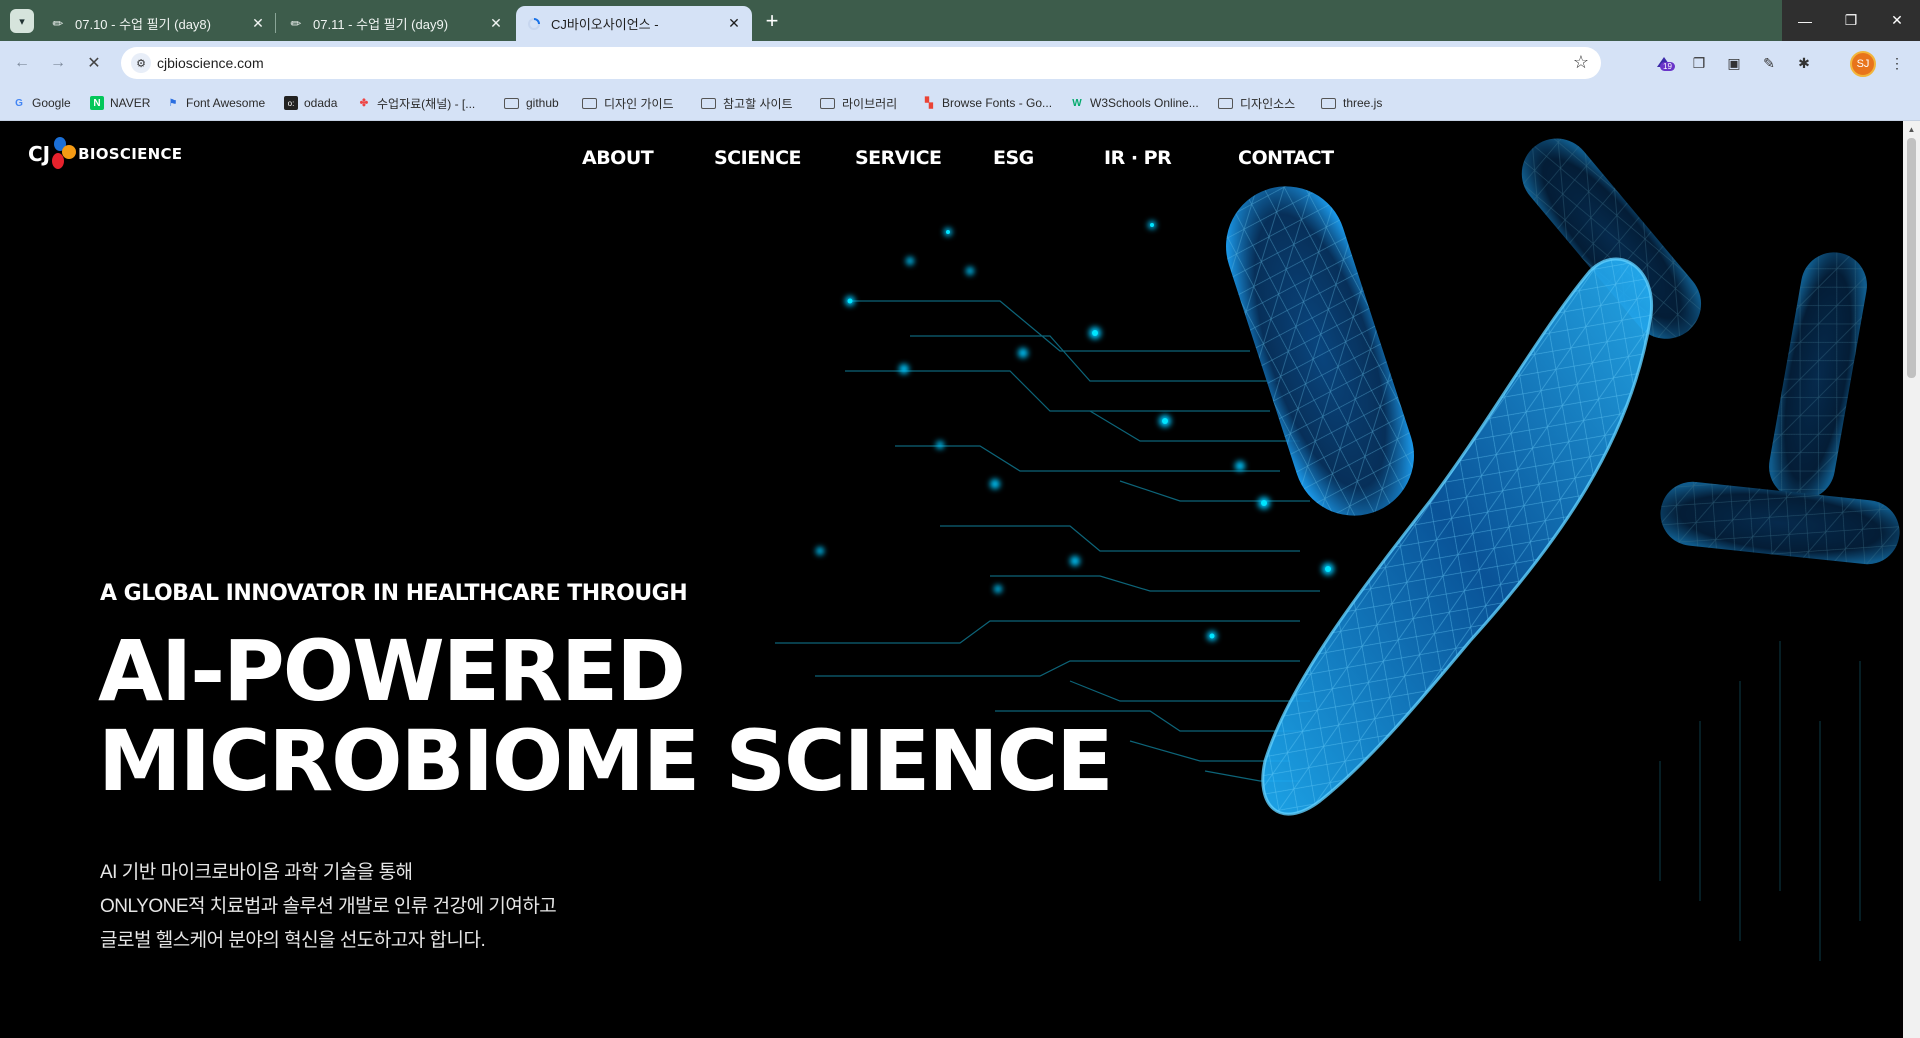 The image size is (1920, 1038). I want to click on bookmark-label: github, so click(542, 103).